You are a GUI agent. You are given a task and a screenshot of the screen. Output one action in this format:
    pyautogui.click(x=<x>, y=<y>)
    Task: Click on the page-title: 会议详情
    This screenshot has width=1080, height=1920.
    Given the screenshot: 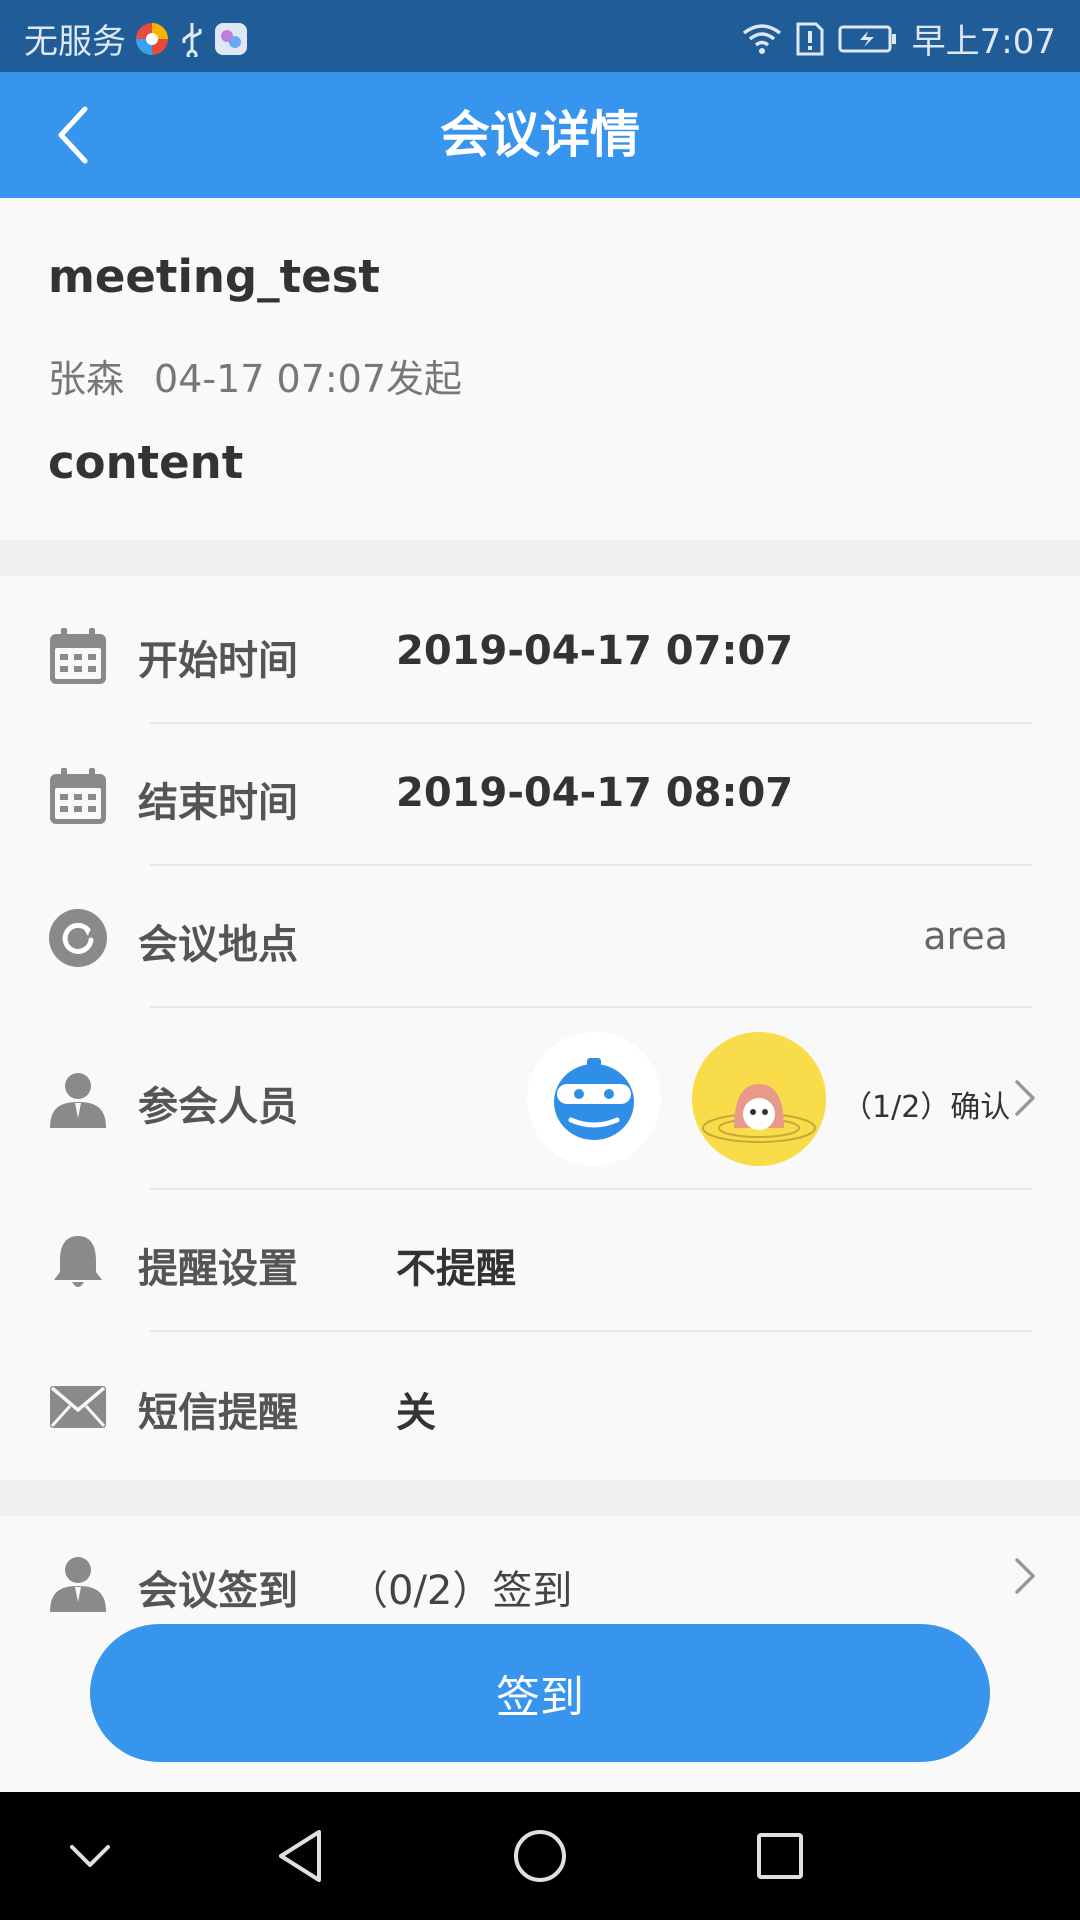 What is the action you would take?
    pyautogui.click(x=540, y=135)
    